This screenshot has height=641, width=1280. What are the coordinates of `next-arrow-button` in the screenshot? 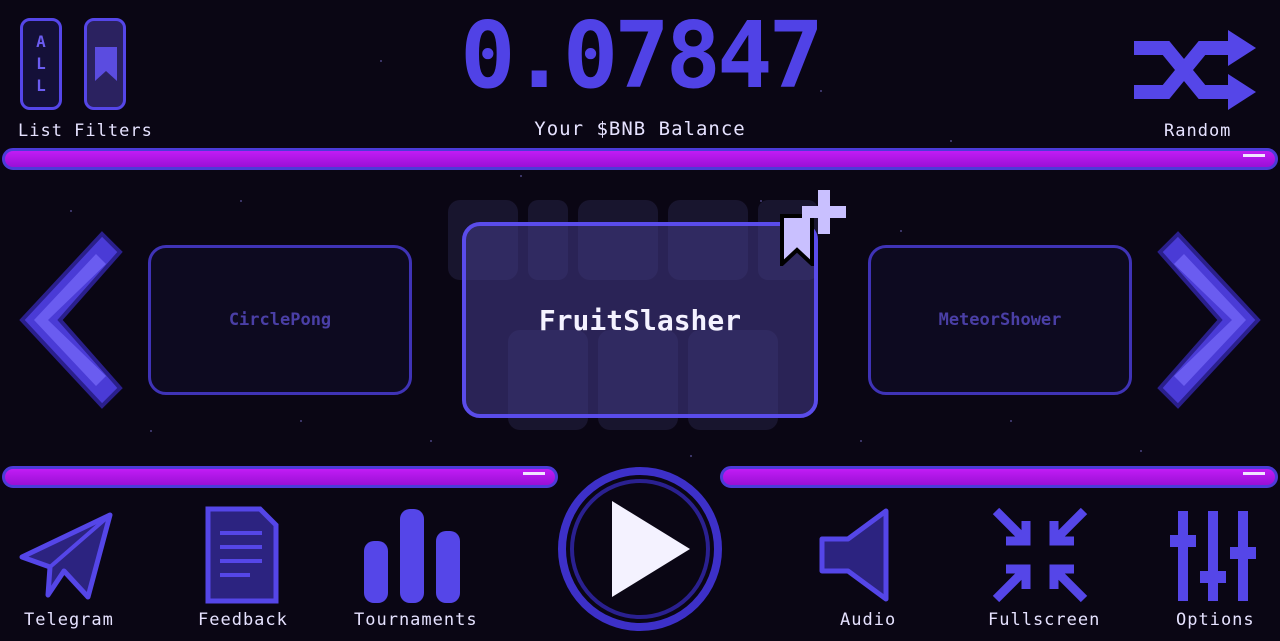 It's located at (1212, 320).